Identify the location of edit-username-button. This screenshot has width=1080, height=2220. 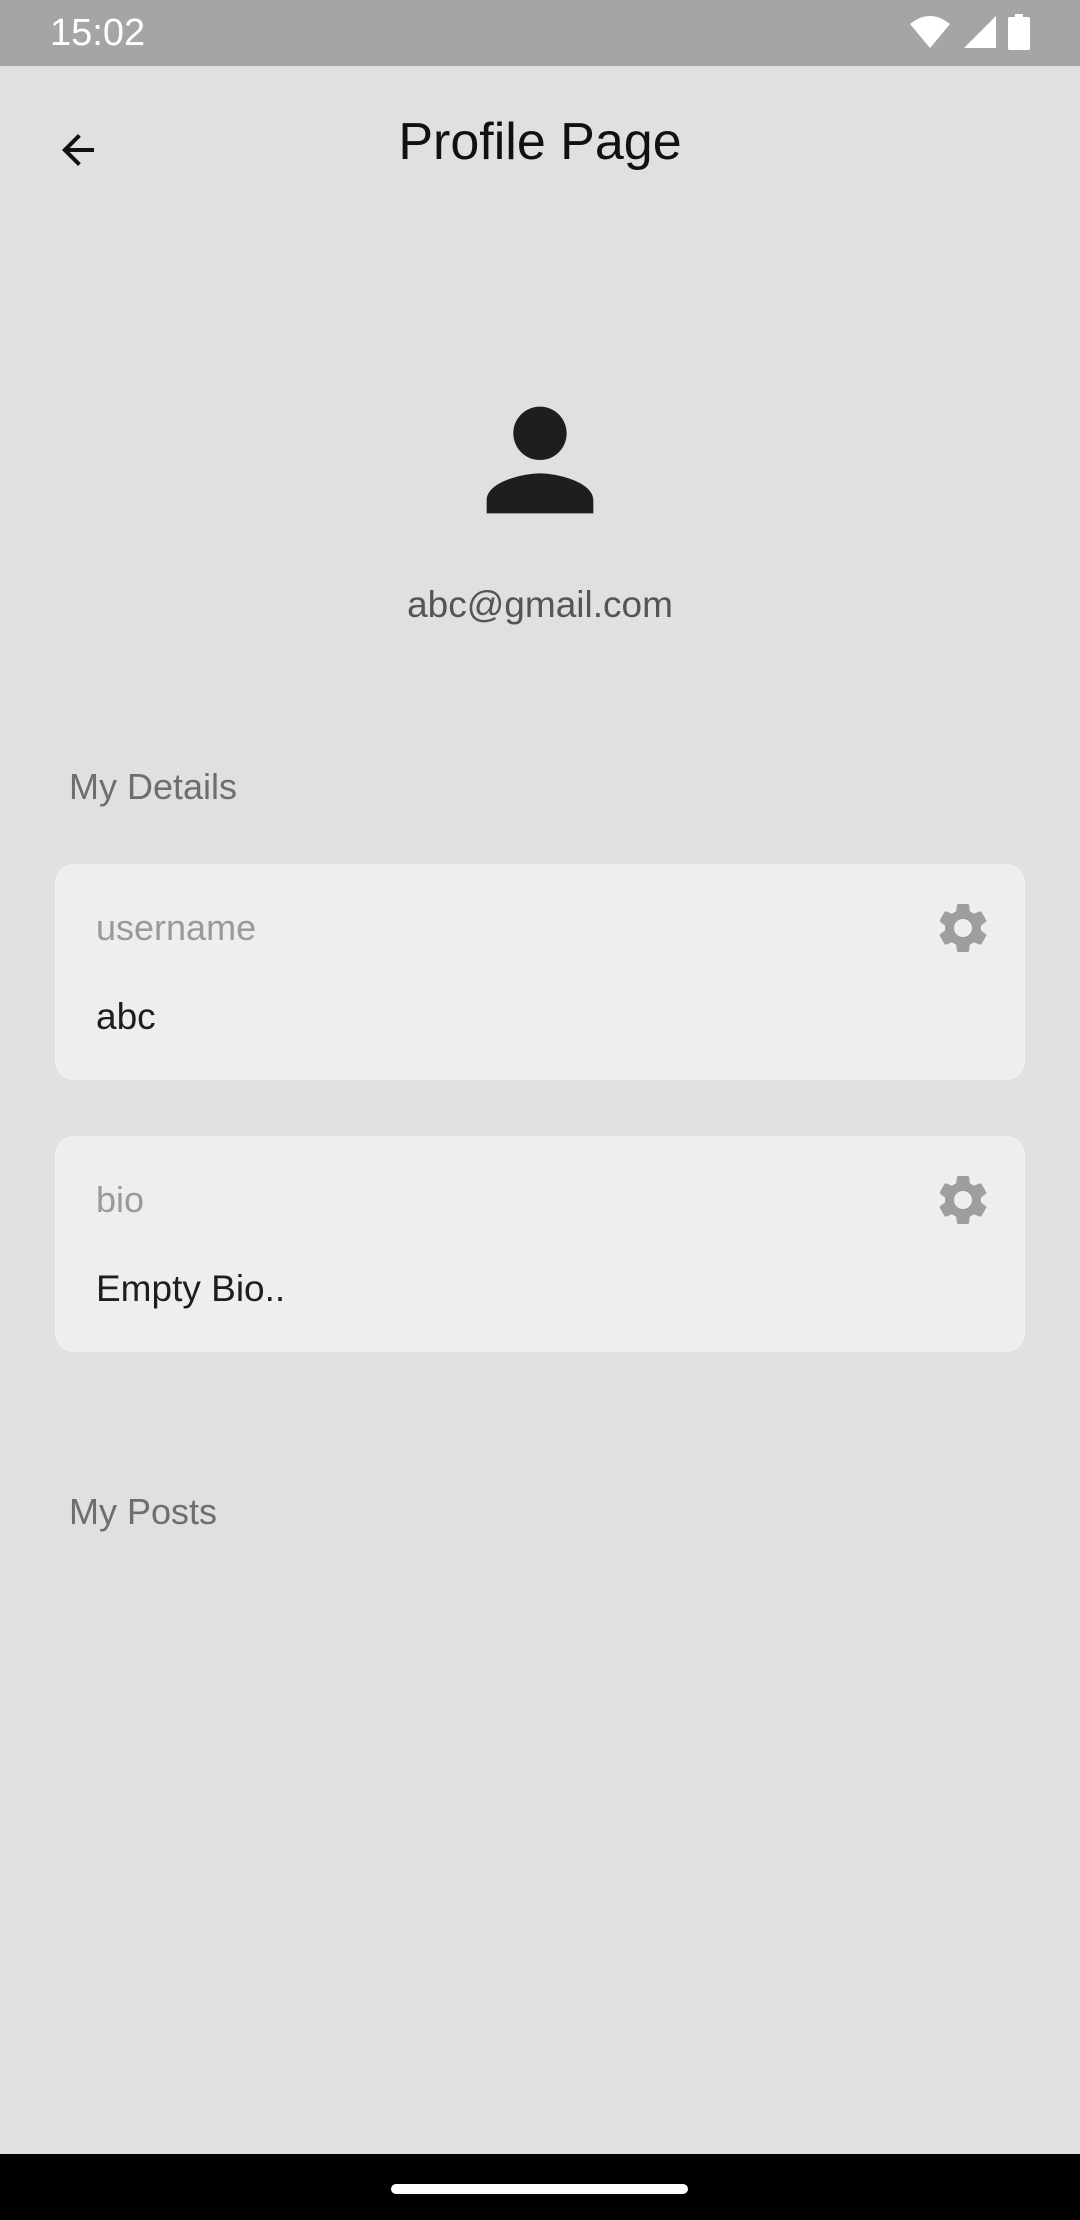
(963, 928).